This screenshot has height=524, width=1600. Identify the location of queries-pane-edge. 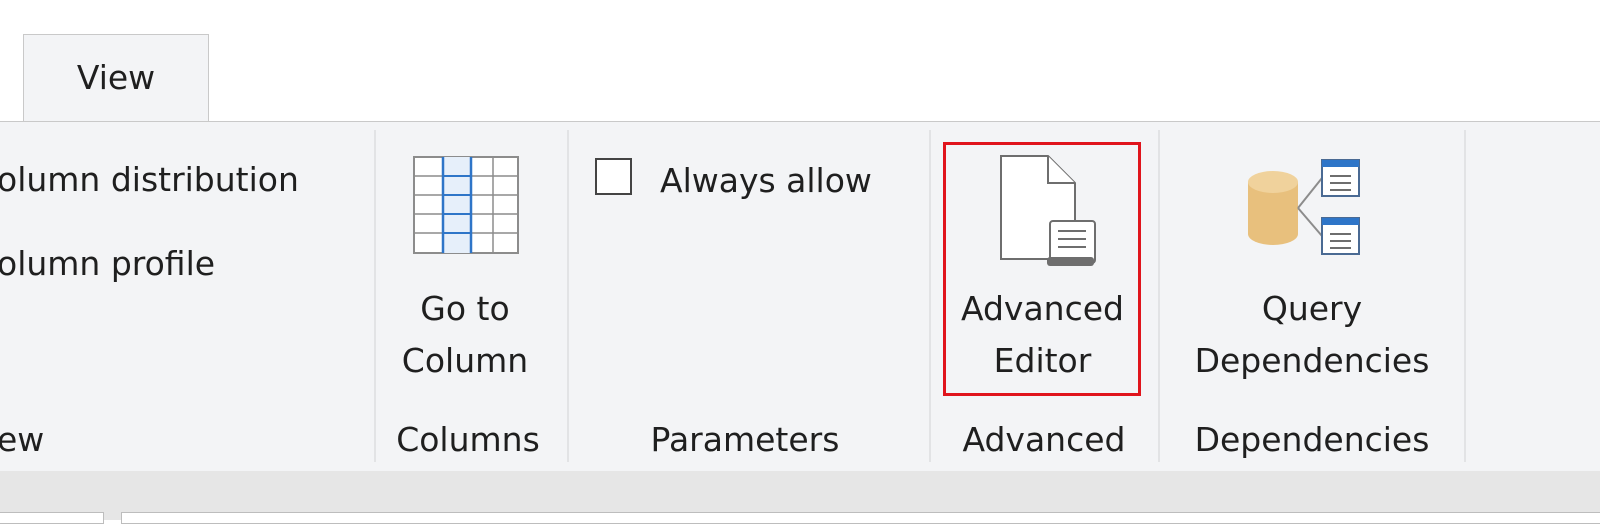
(52, 518).